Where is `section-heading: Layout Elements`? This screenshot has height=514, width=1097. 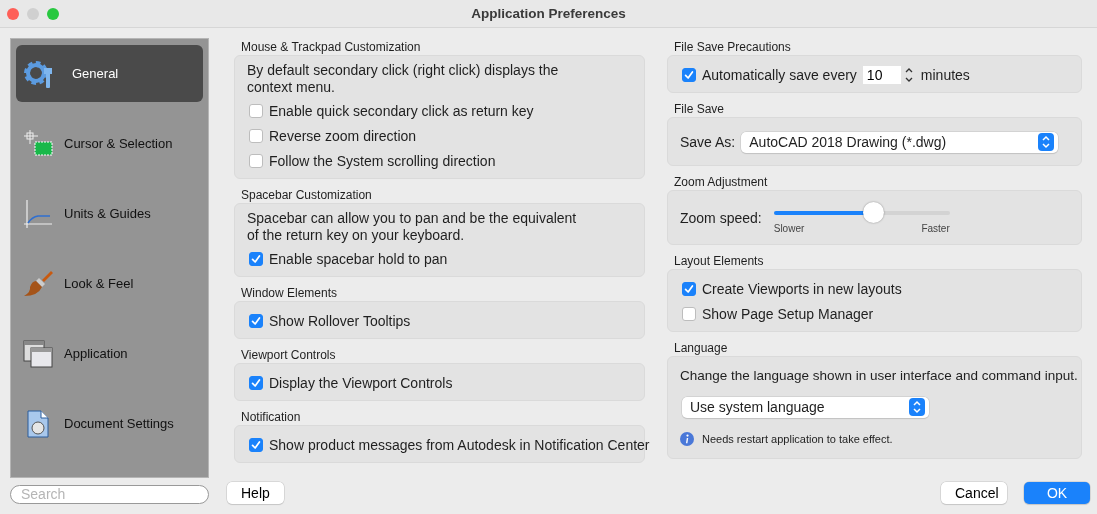 section-heading: Layout Elements is located at coordinates (719, 261).